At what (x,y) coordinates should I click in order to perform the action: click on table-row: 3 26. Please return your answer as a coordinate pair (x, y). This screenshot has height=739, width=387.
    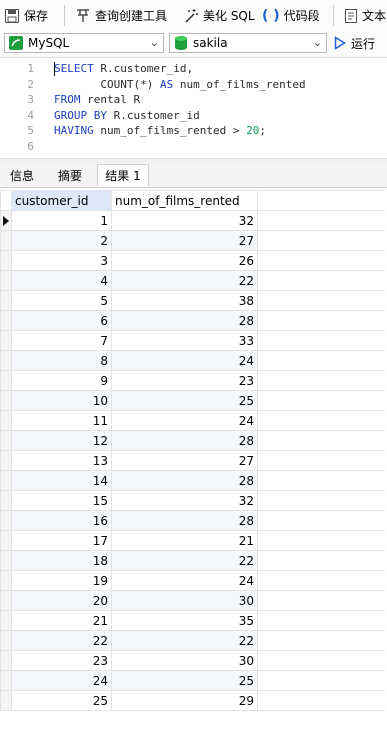
    Looking at the image, I should click on (192, 260).